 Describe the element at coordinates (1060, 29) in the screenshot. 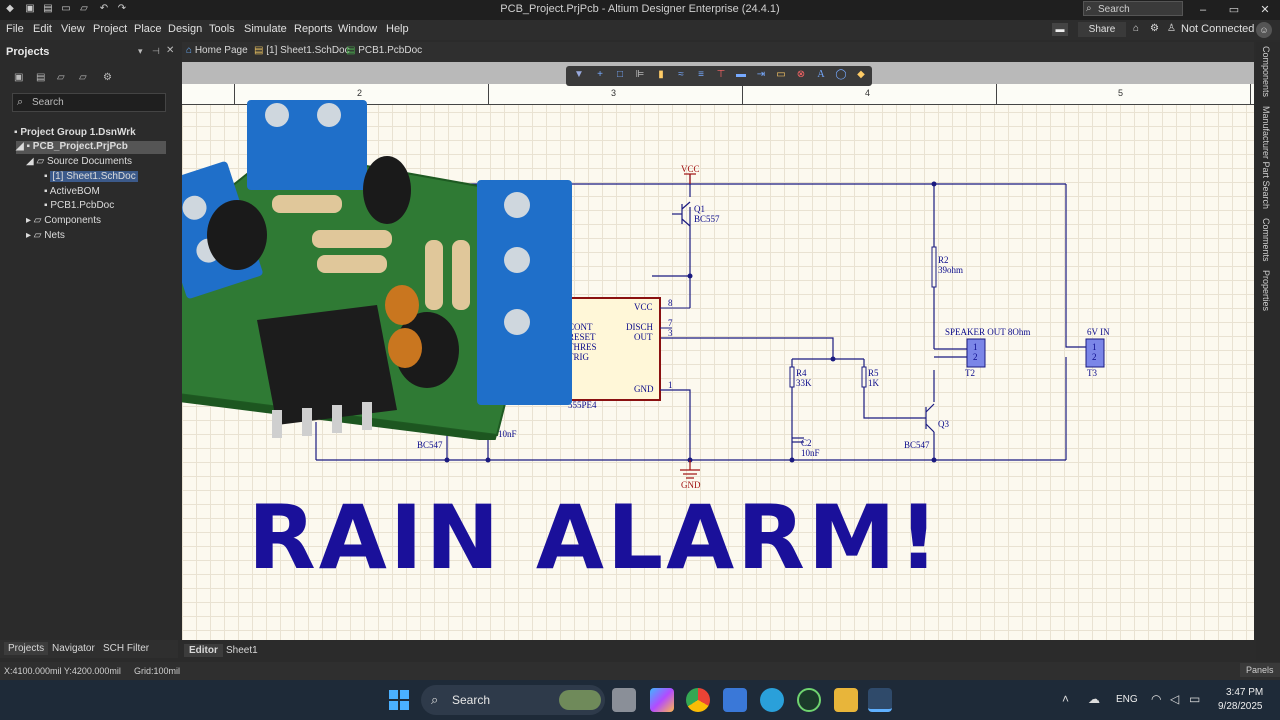

I see `chat-icon: ▬` at that location.